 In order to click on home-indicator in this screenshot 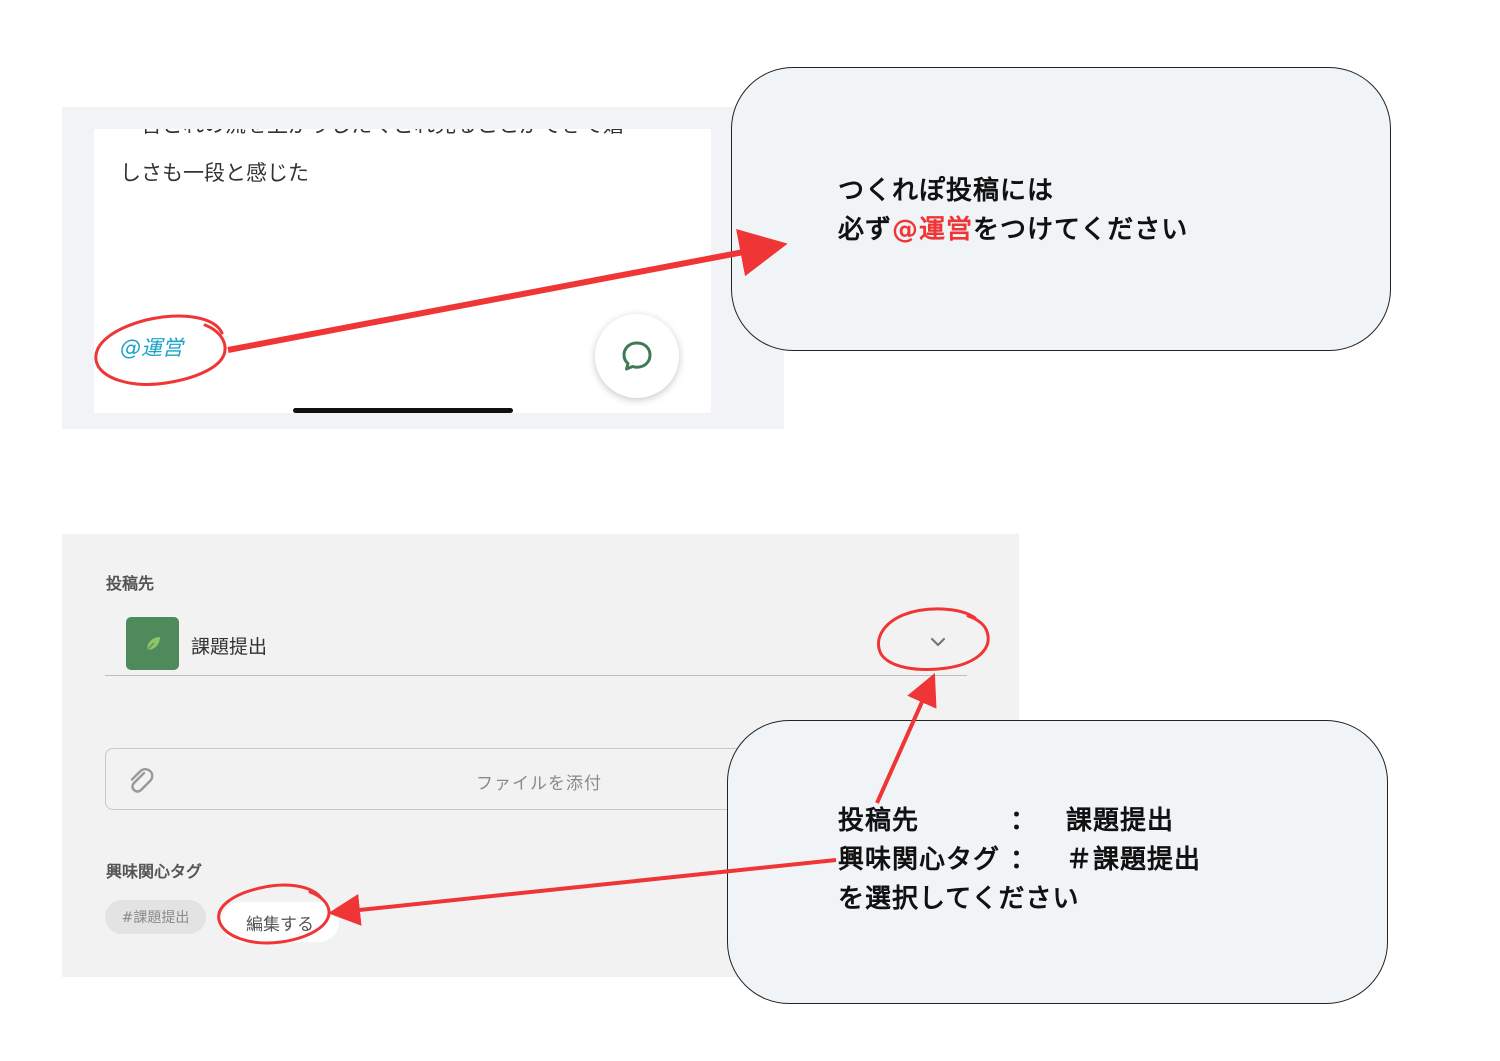, I will do `click(403, 410)`.